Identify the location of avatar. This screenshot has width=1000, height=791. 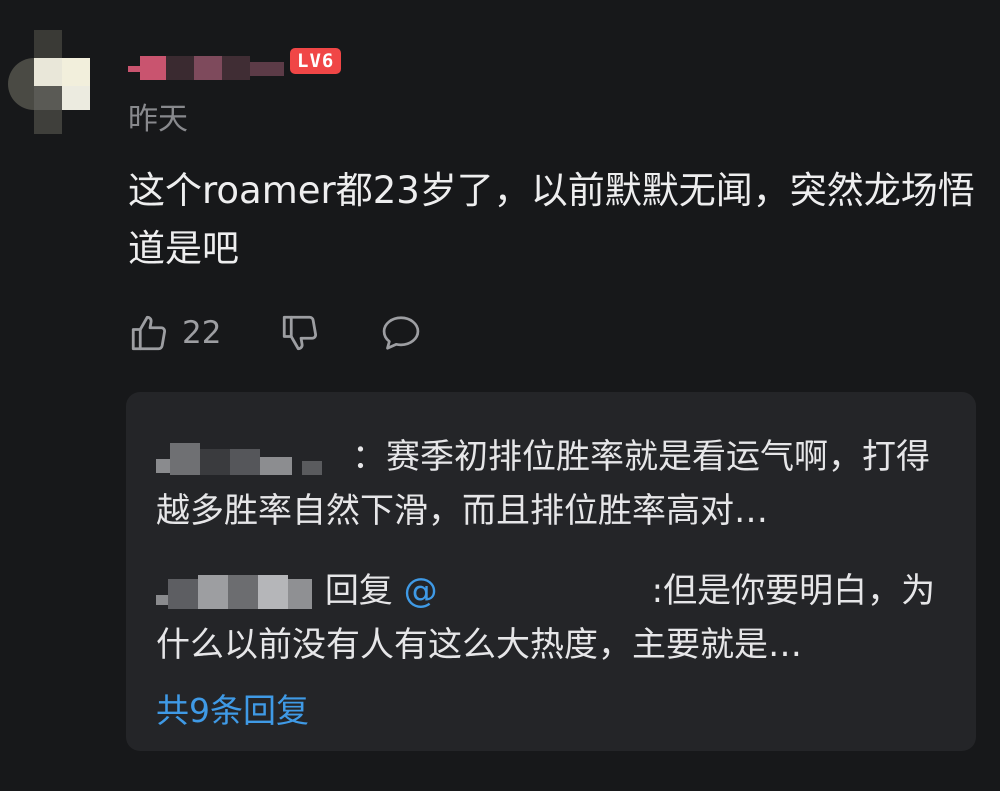
(50, 82).